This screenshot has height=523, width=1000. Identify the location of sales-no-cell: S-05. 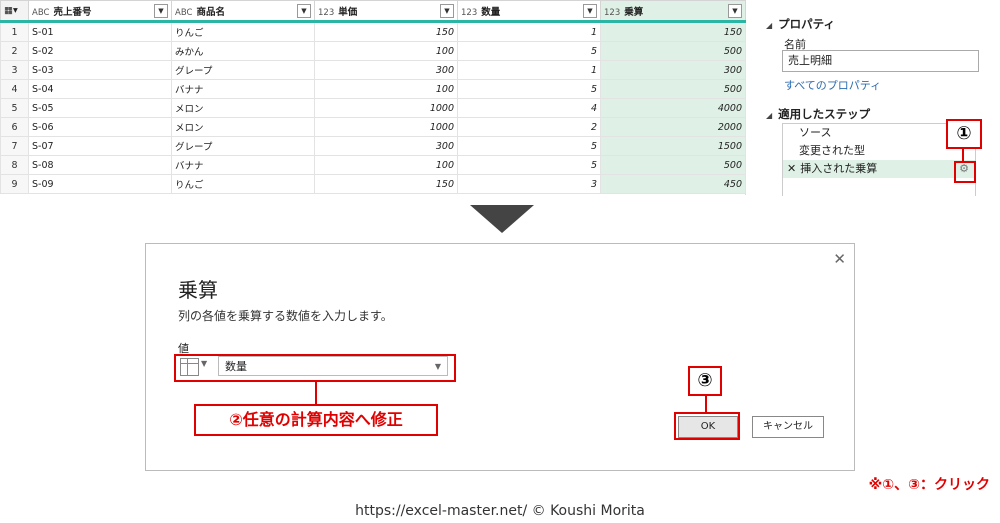
(100, 108).